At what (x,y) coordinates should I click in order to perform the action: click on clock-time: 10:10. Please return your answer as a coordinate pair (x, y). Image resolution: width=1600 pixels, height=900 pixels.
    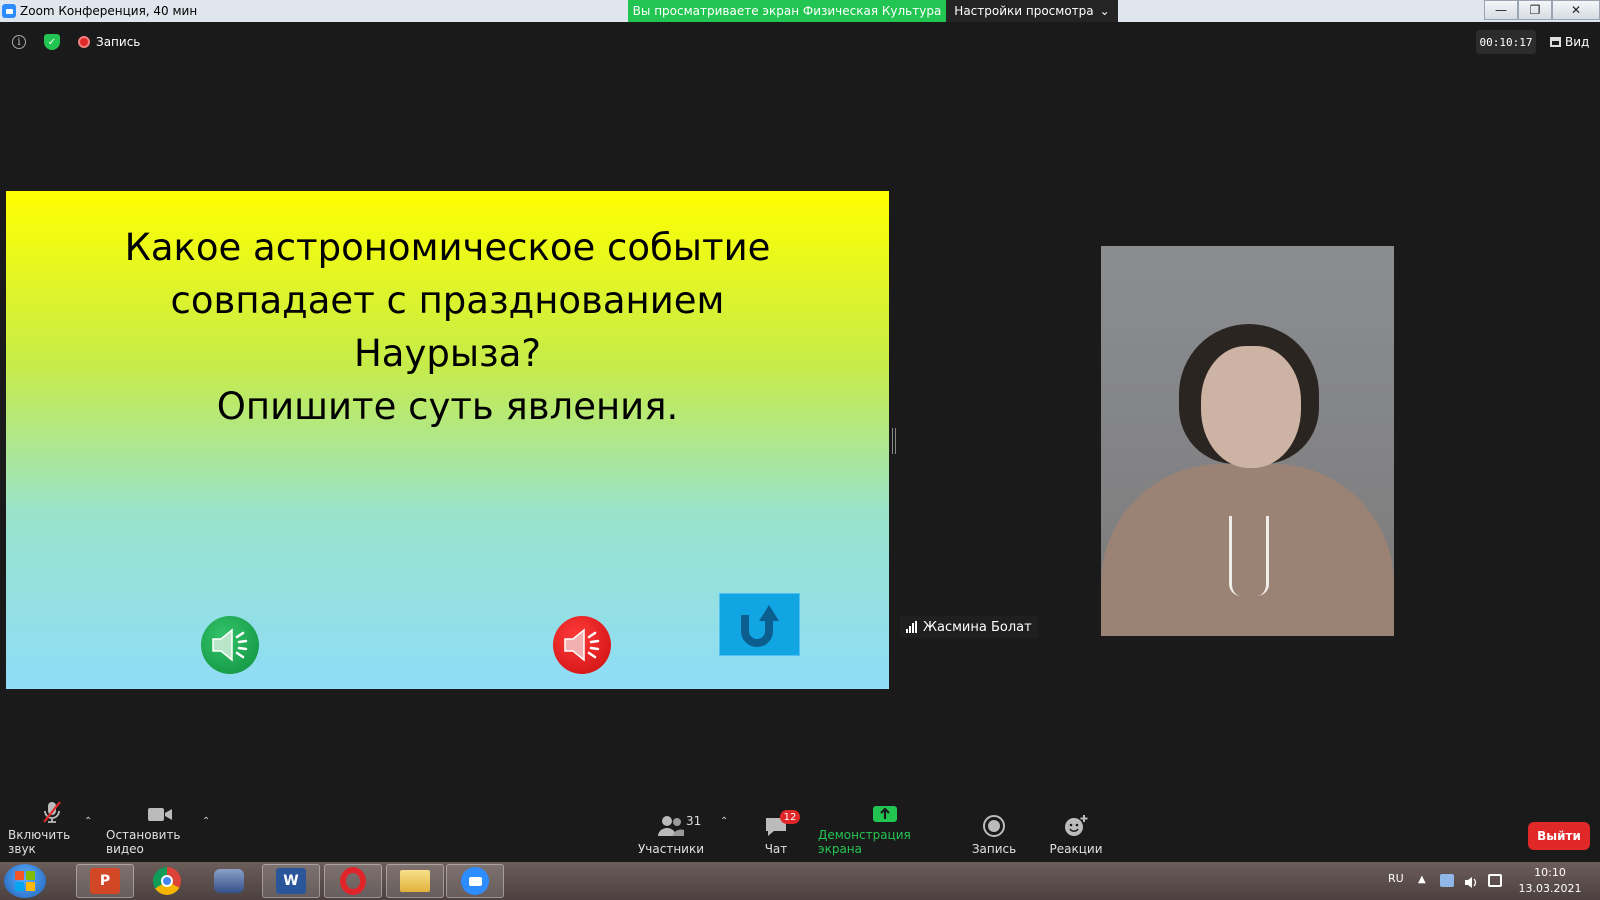
    Looking at the image, I should click on (1550, 872).